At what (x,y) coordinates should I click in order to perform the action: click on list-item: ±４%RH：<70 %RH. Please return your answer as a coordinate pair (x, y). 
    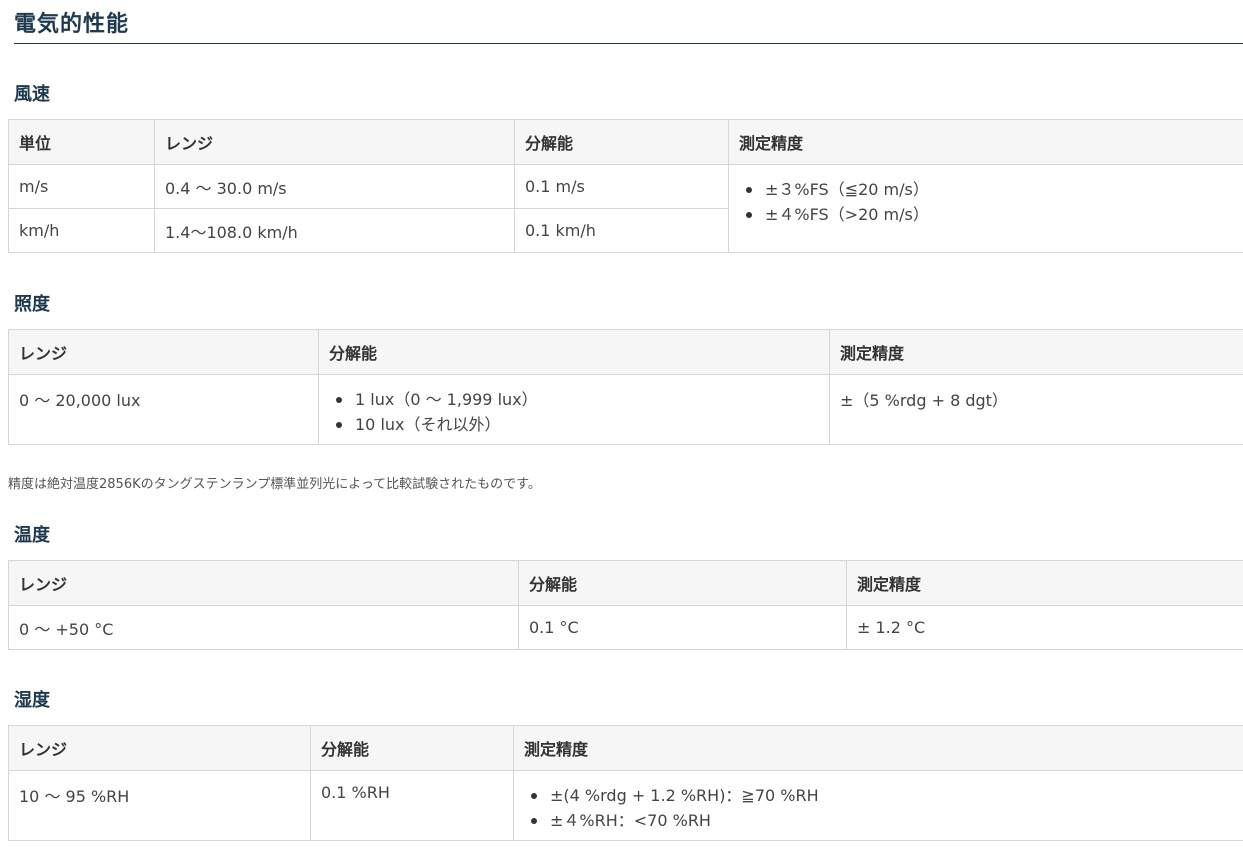
    Looking at the image, I should click on (883, 820).